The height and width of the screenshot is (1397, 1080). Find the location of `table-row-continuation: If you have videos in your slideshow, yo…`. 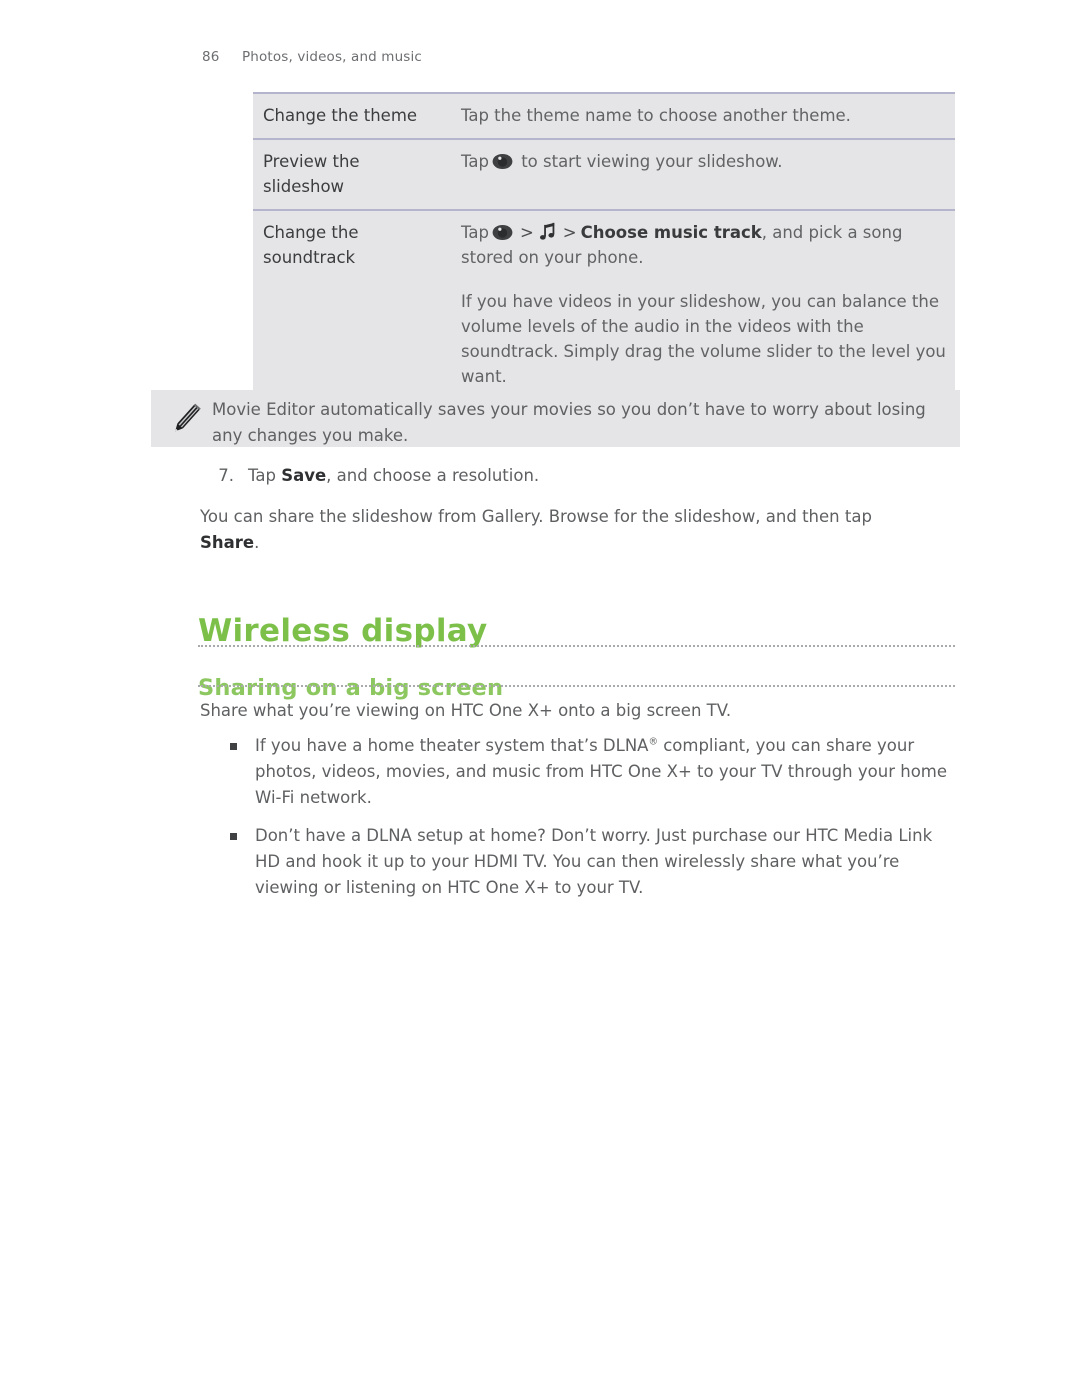

table-row-continuation: If you have videos in your slideshow, yo… is located at coordinates (604, 340).